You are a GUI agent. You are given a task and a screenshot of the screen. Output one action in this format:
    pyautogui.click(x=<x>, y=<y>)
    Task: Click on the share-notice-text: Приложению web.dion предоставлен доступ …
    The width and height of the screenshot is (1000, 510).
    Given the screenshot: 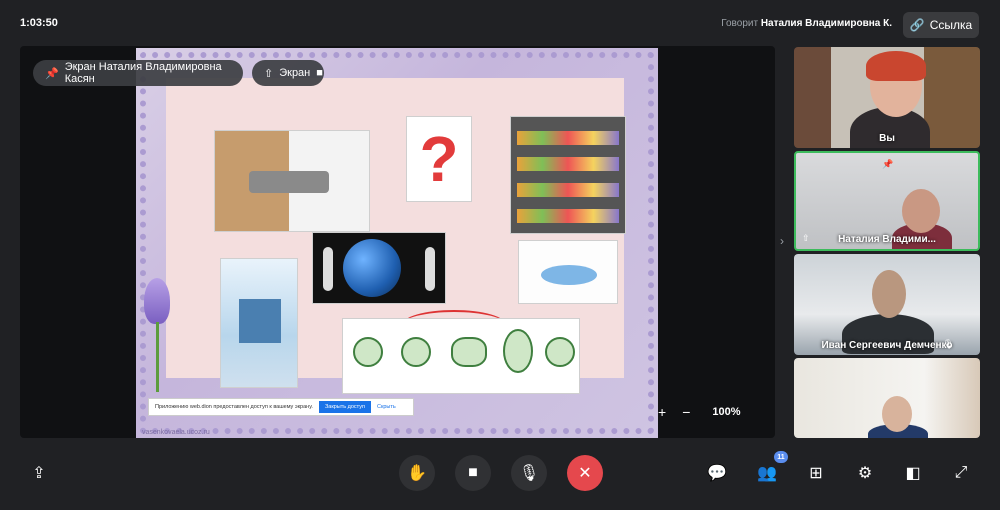 What is the action you would take?
    pyautogui.click(x=234, y=407)
    